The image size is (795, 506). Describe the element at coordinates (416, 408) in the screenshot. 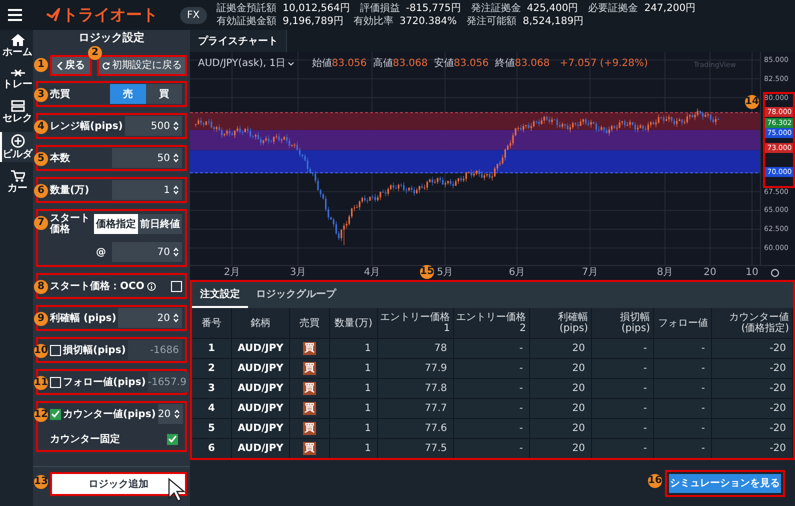

I see `table-cell: 77.7` at that location.